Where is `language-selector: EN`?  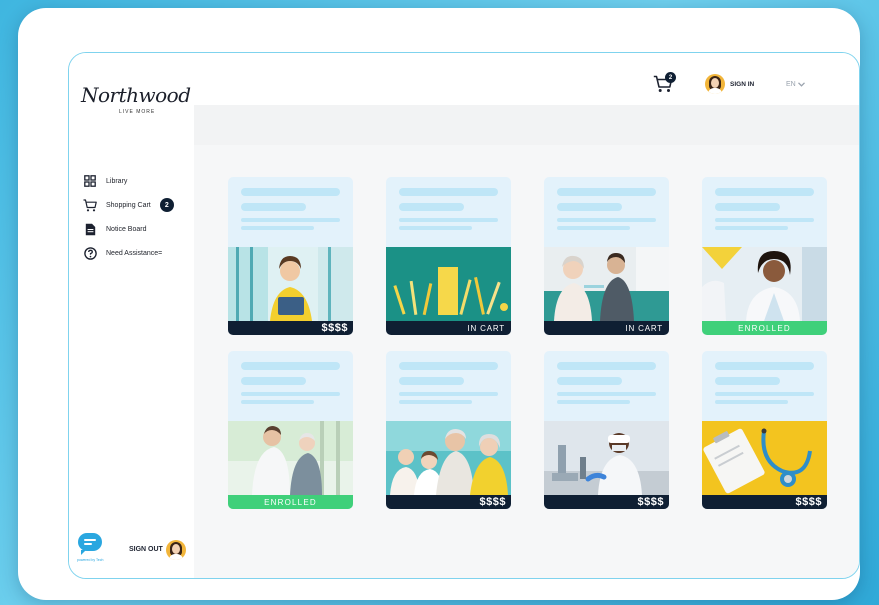 language-selector: EN is located at coordinates (795, 84).